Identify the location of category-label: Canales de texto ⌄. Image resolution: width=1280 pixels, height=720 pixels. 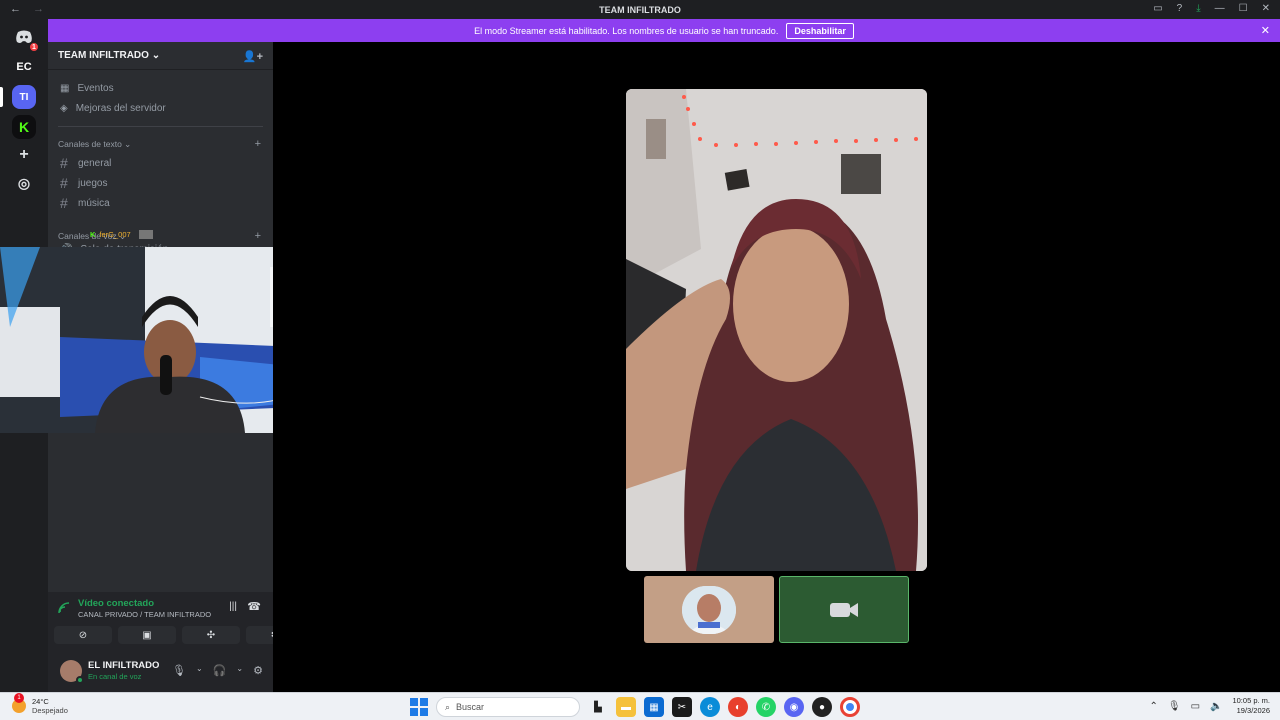
(95, 143).